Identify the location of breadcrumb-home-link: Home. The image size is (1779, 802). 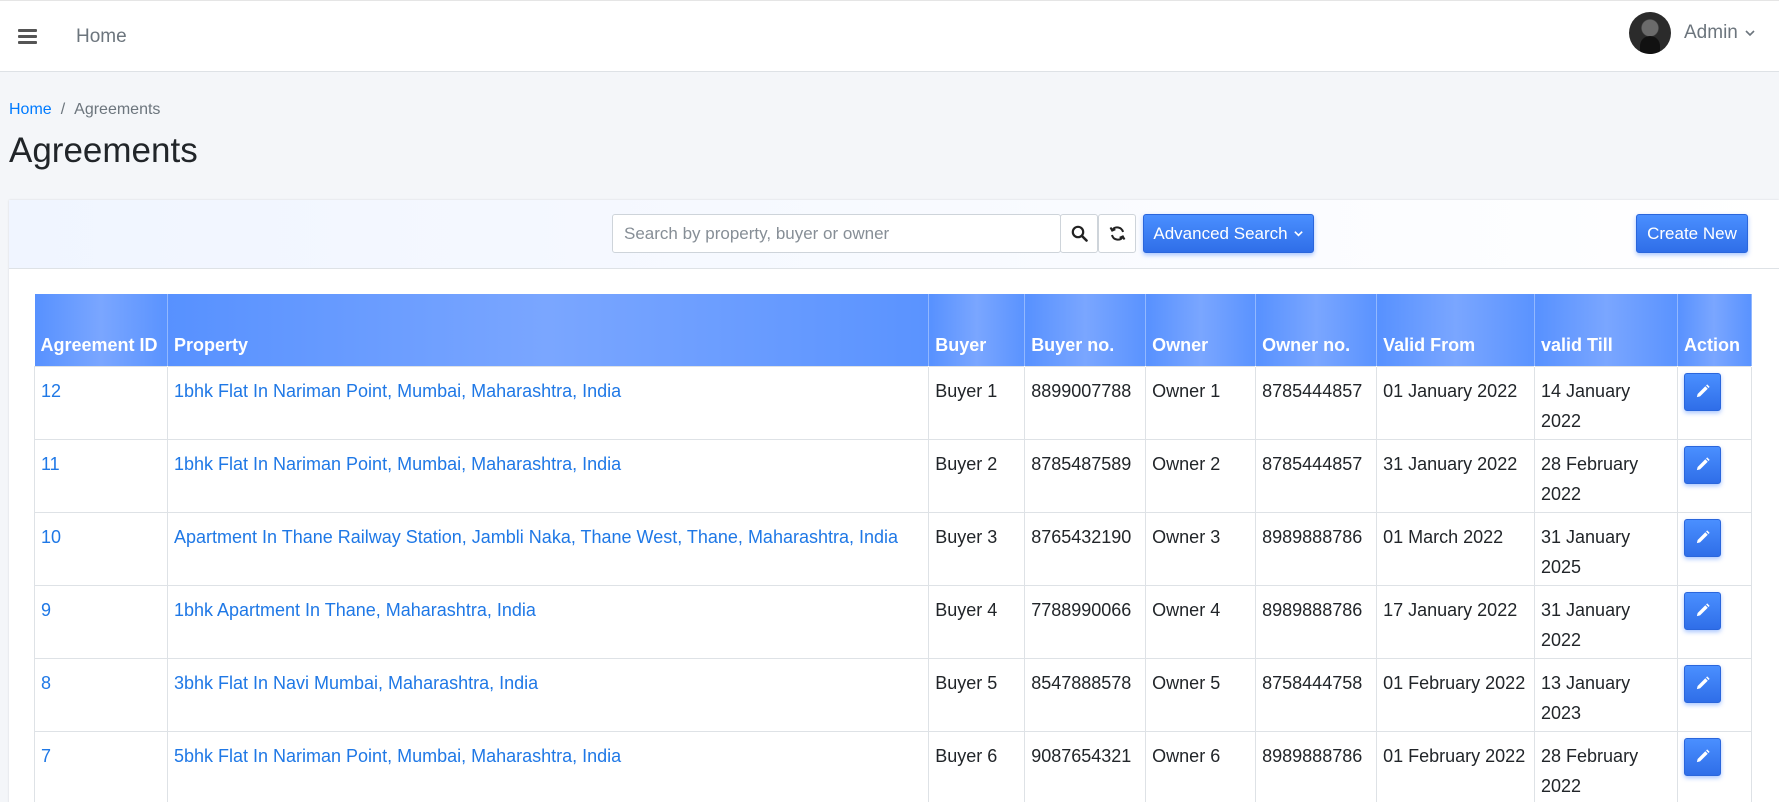
(30, 109).